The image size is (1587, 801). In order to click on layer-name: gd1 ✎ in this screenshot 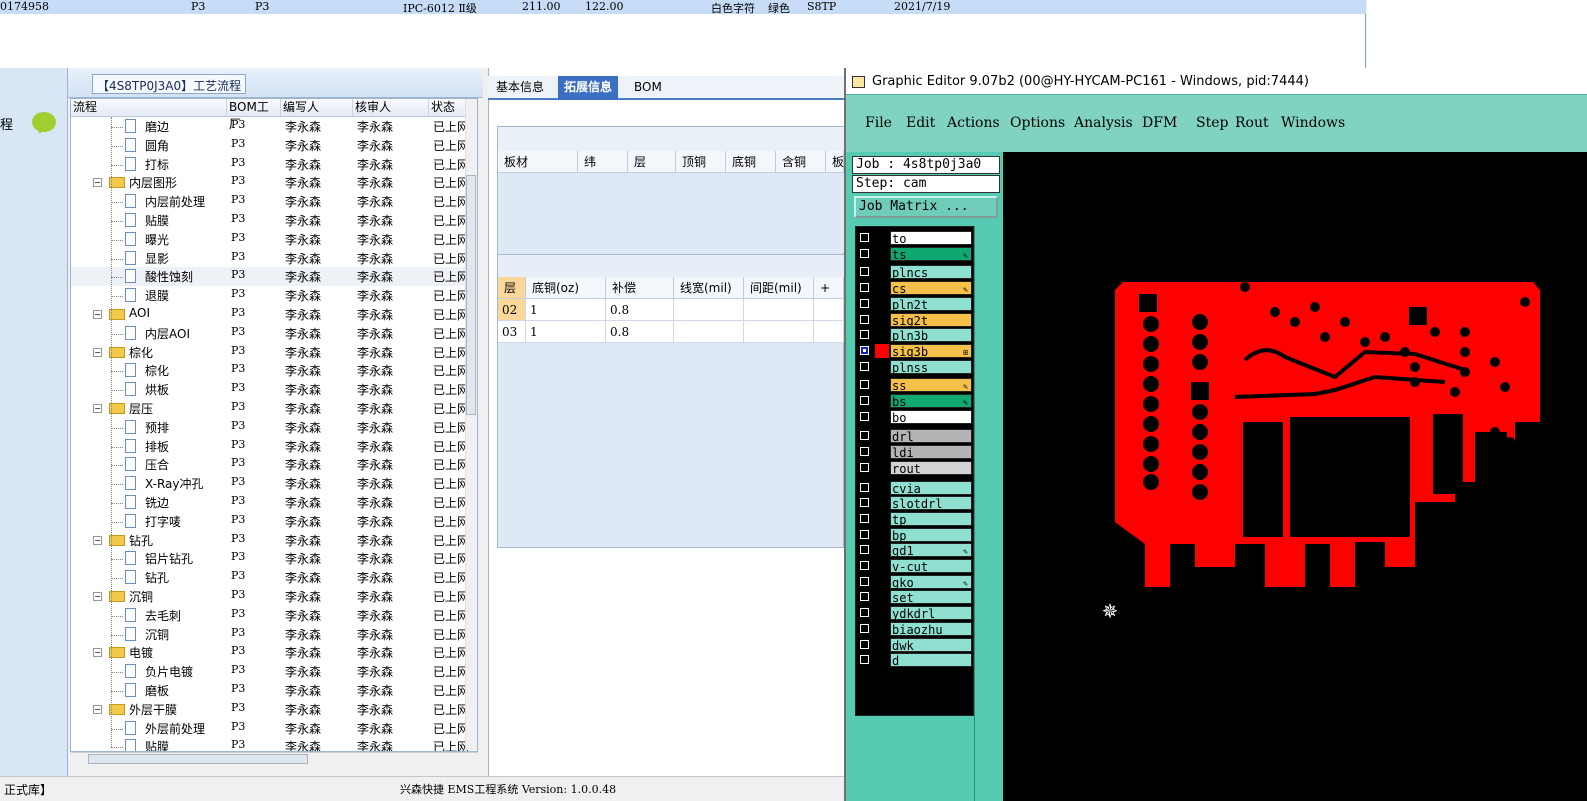, I will do `click(931, 550)`.